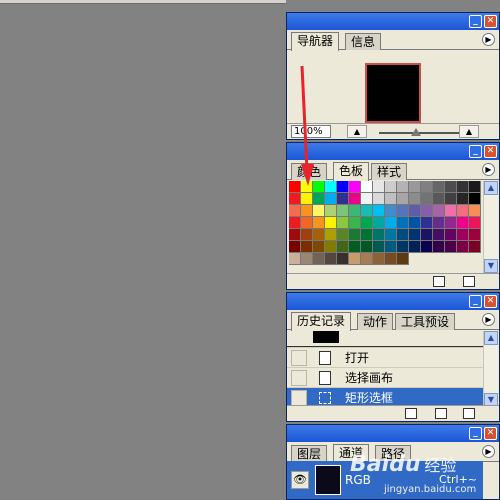 The image size is (500, 500). What do you see at coordinates (441, 413) in the screenshot?
I see `camera-icon` at bounding box center [441, 413].